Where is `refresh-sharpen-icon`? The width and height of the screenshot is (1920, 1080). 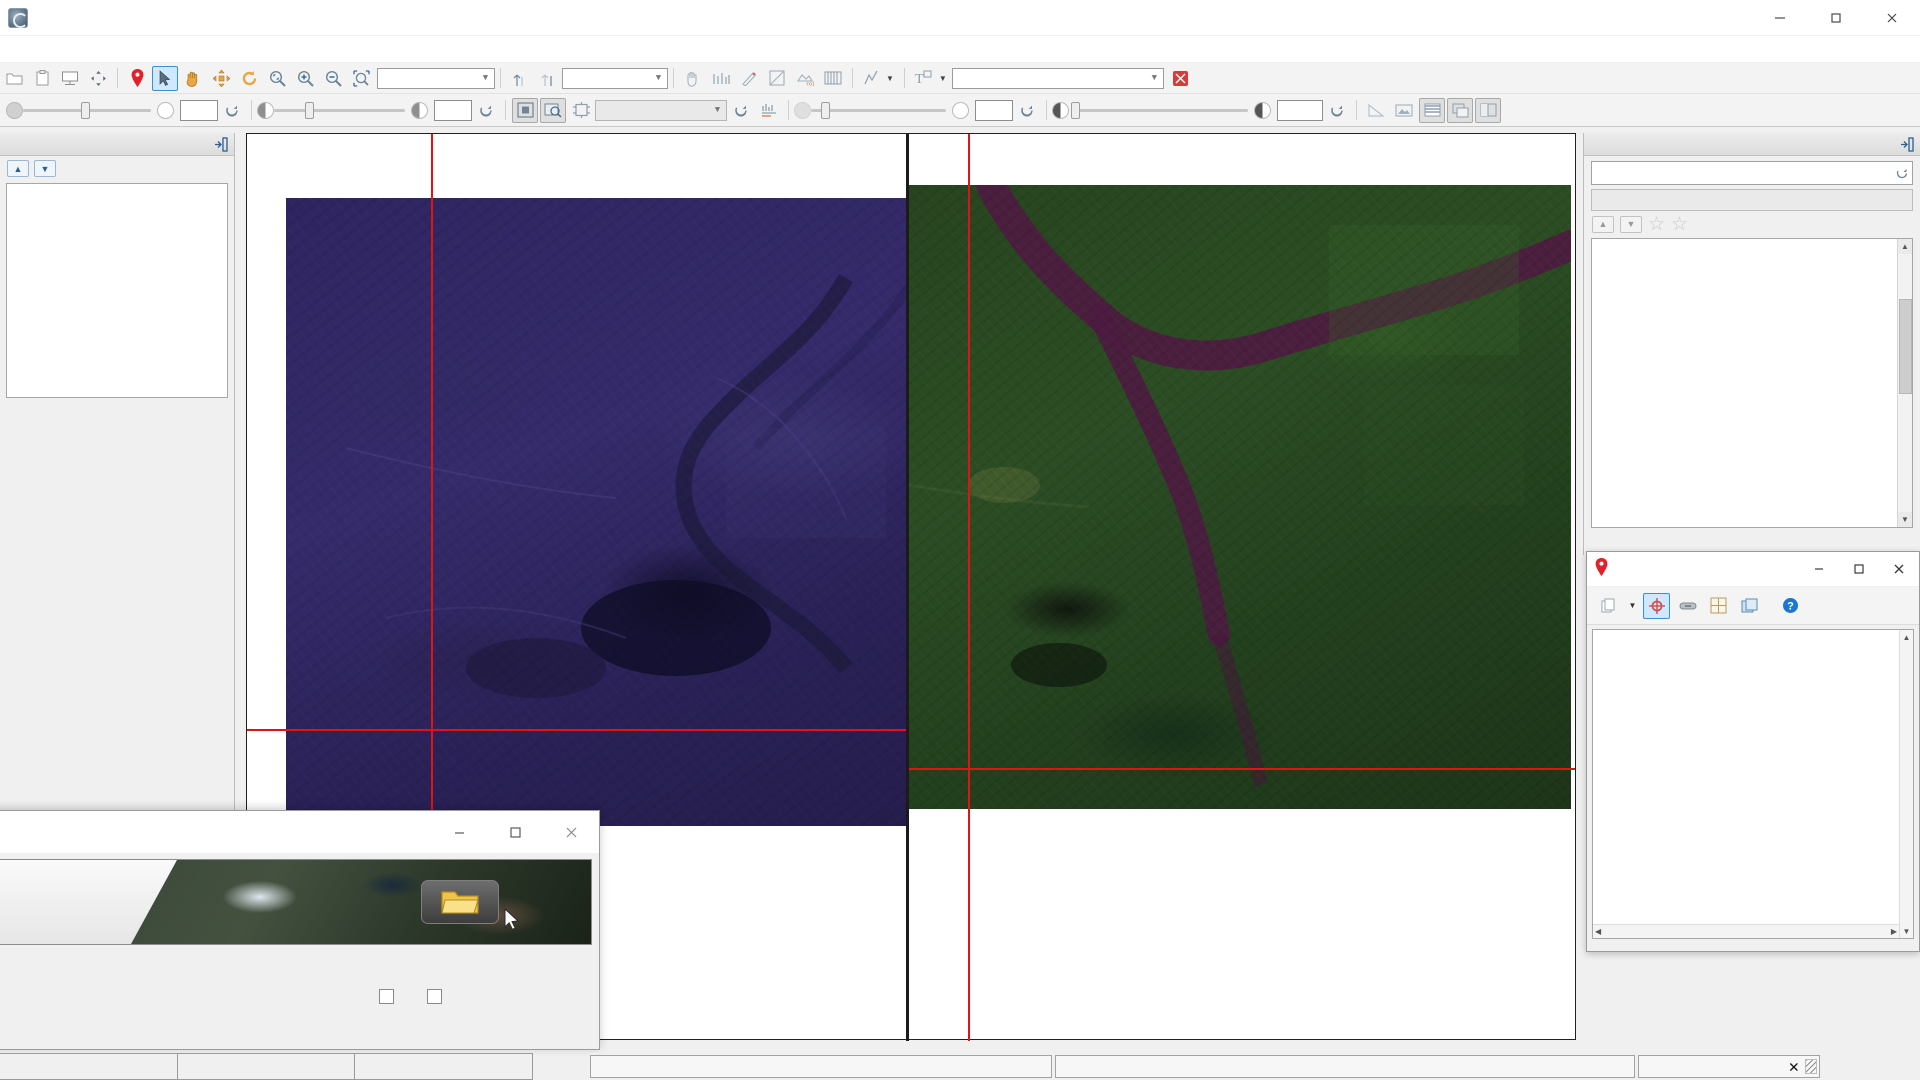 refresh-sharpen-icon is located at coordinates (1337, 110).